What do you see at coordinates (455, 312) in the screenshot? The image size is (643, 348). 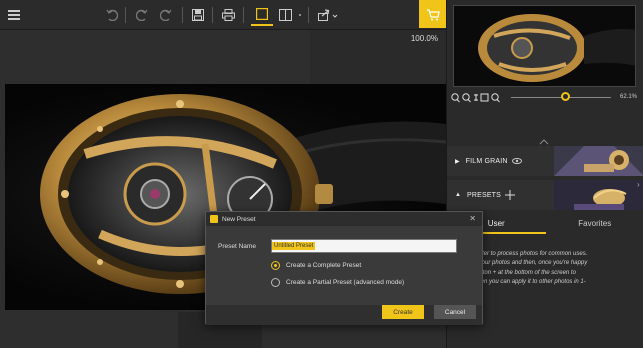 I see `cancel-button: Cancel` at bounding box center [455, 312].